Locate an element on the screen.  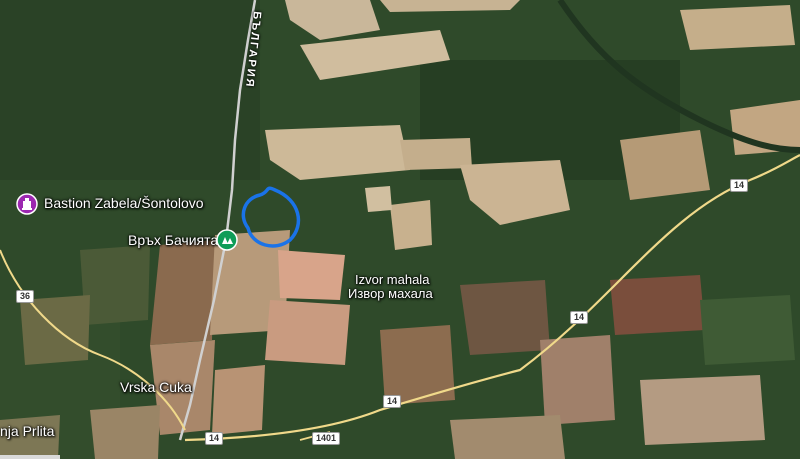
road-shield-14-east: 14 is located at coordinates (579, 317).